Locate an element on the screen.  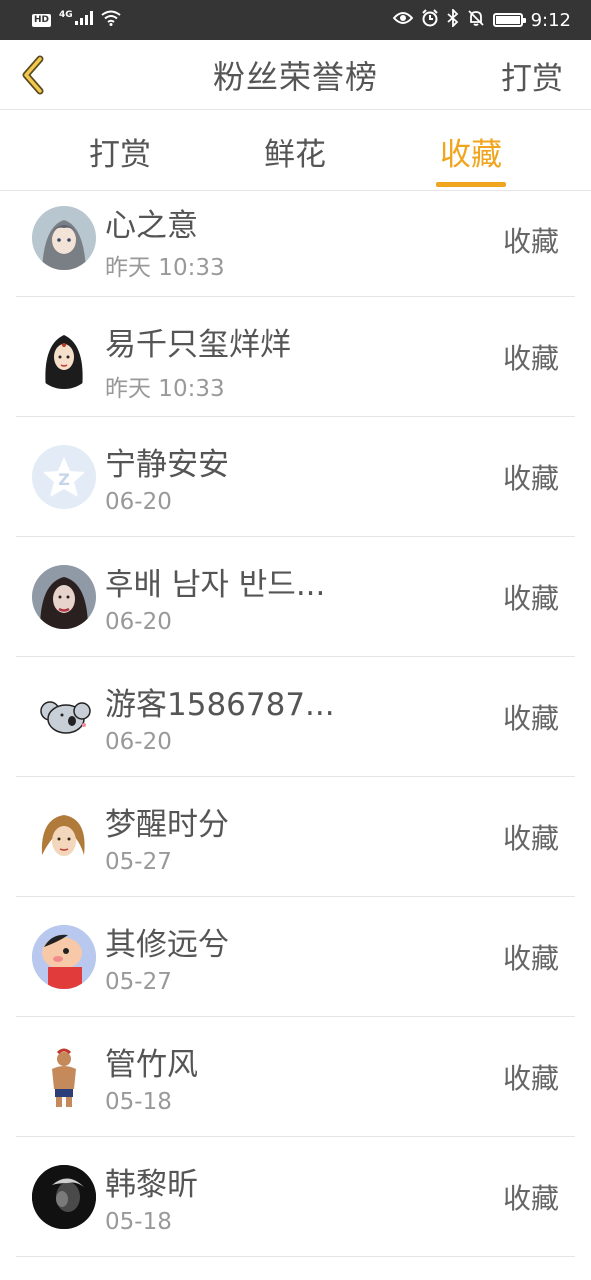
alarm-icon is located at coordinates (430, 20).